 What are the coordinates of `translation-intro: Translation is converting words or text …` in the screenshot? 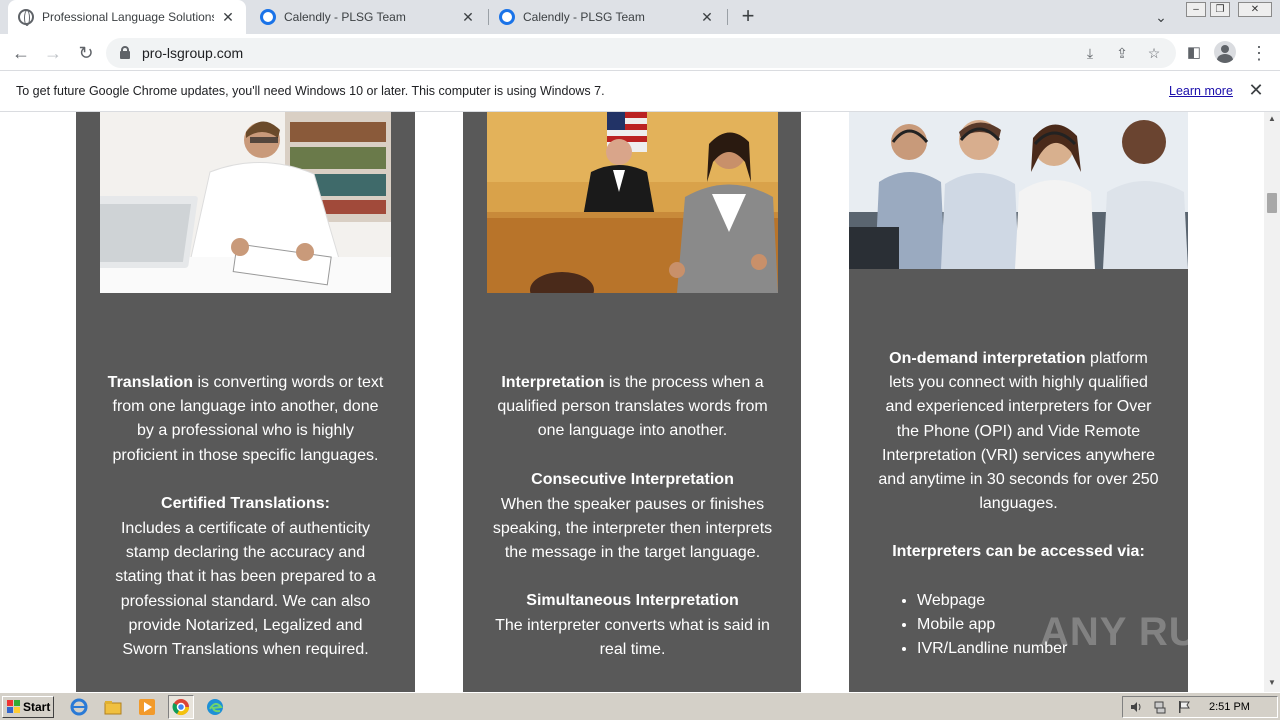 It's located at (245, 419).